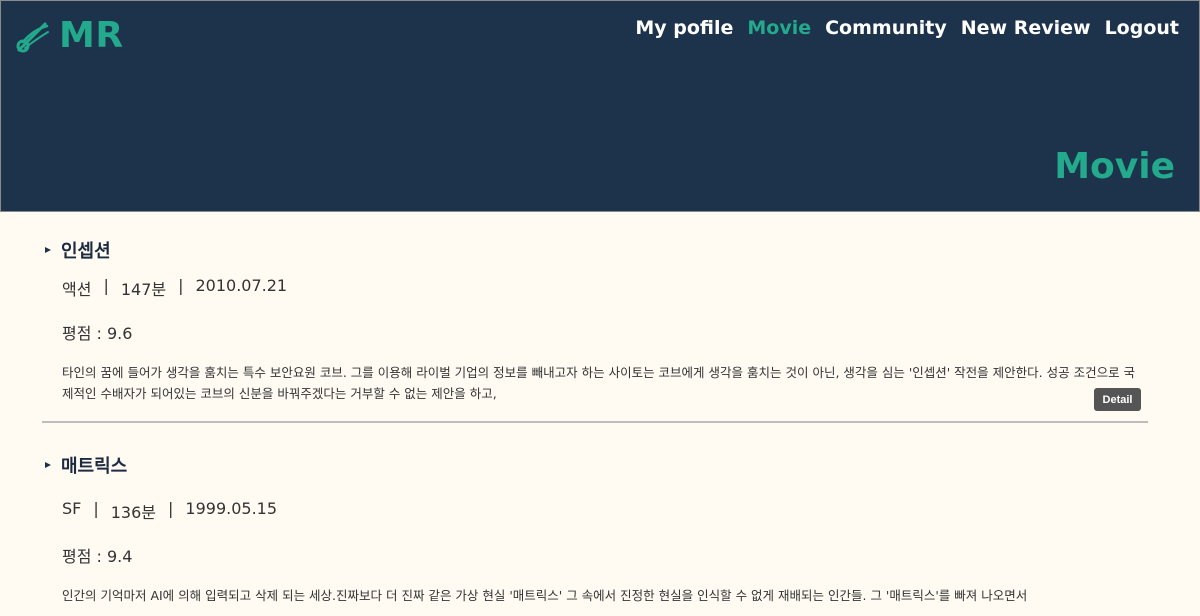 This screenshot has height=616, width=1200. I want to click on movie-title: 인셉션, so click(86, 250).